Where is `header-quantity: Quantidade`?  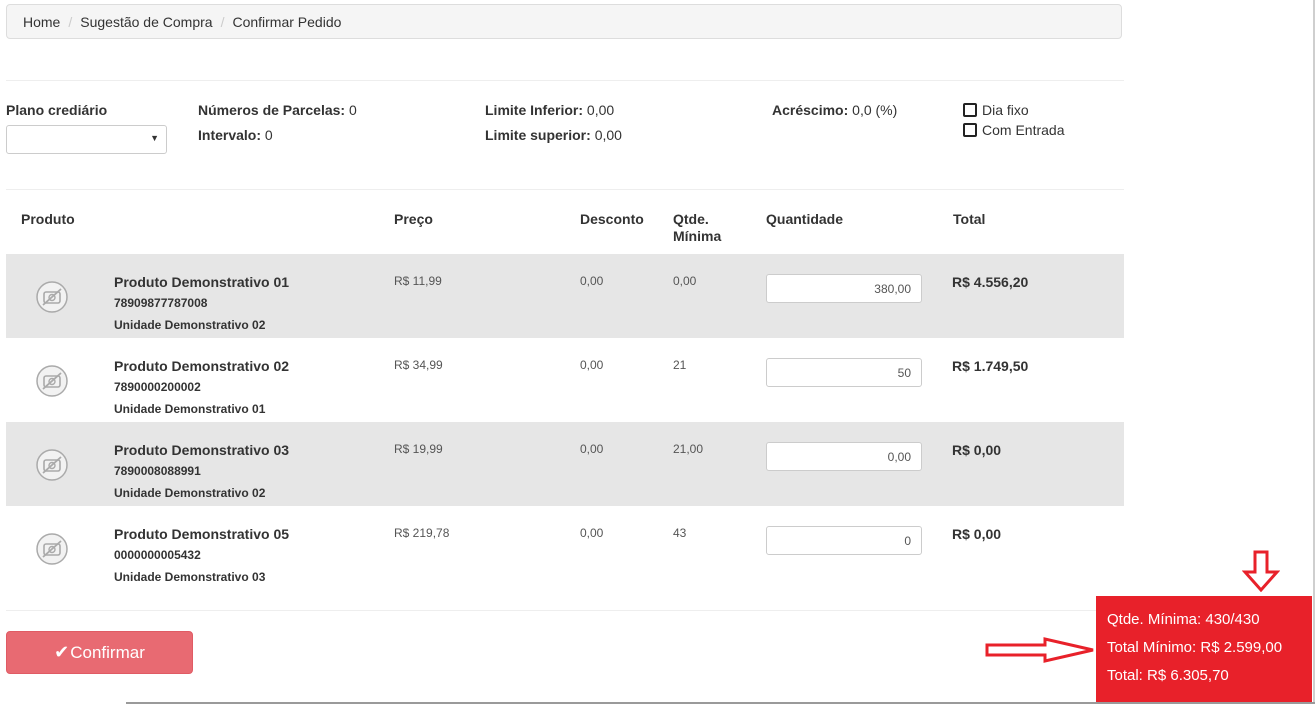
header-quantity: Quantidade is located at coordinates (805, 219).